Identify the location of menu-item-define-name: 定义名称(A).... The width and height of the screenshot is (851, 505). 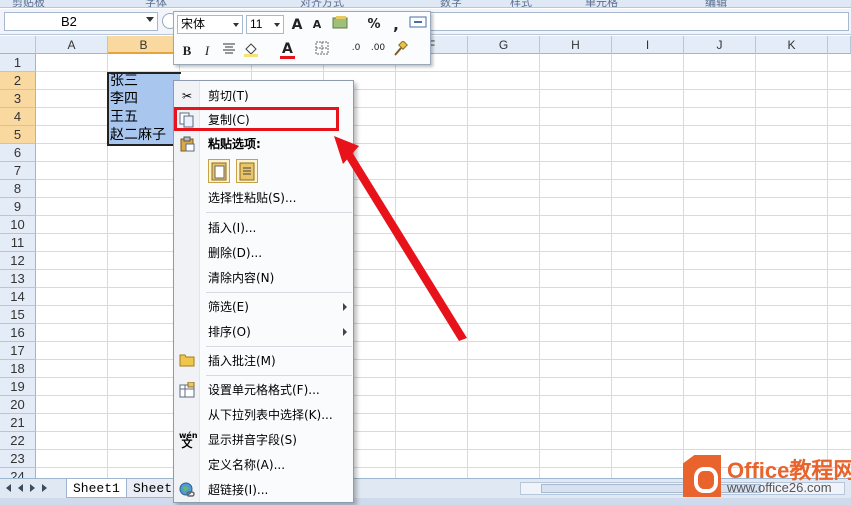
(264, 465).